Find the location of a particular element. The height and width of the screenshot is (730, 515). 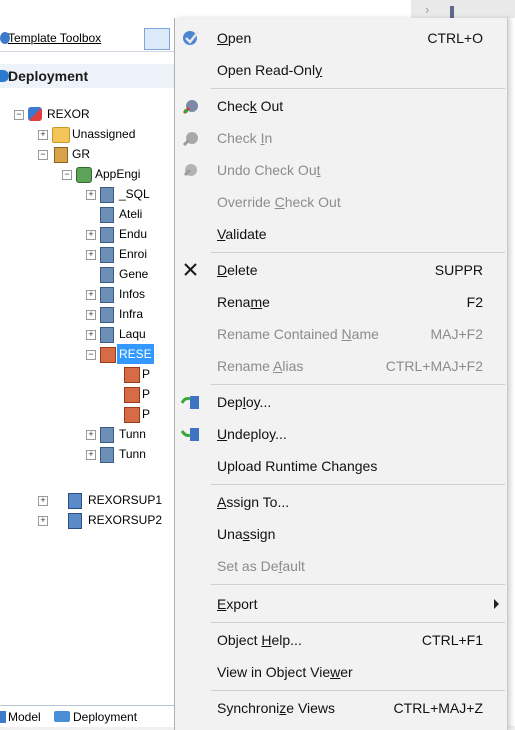

tree-node-unassigned: + Unassigned is located at coordinates (106, 134).